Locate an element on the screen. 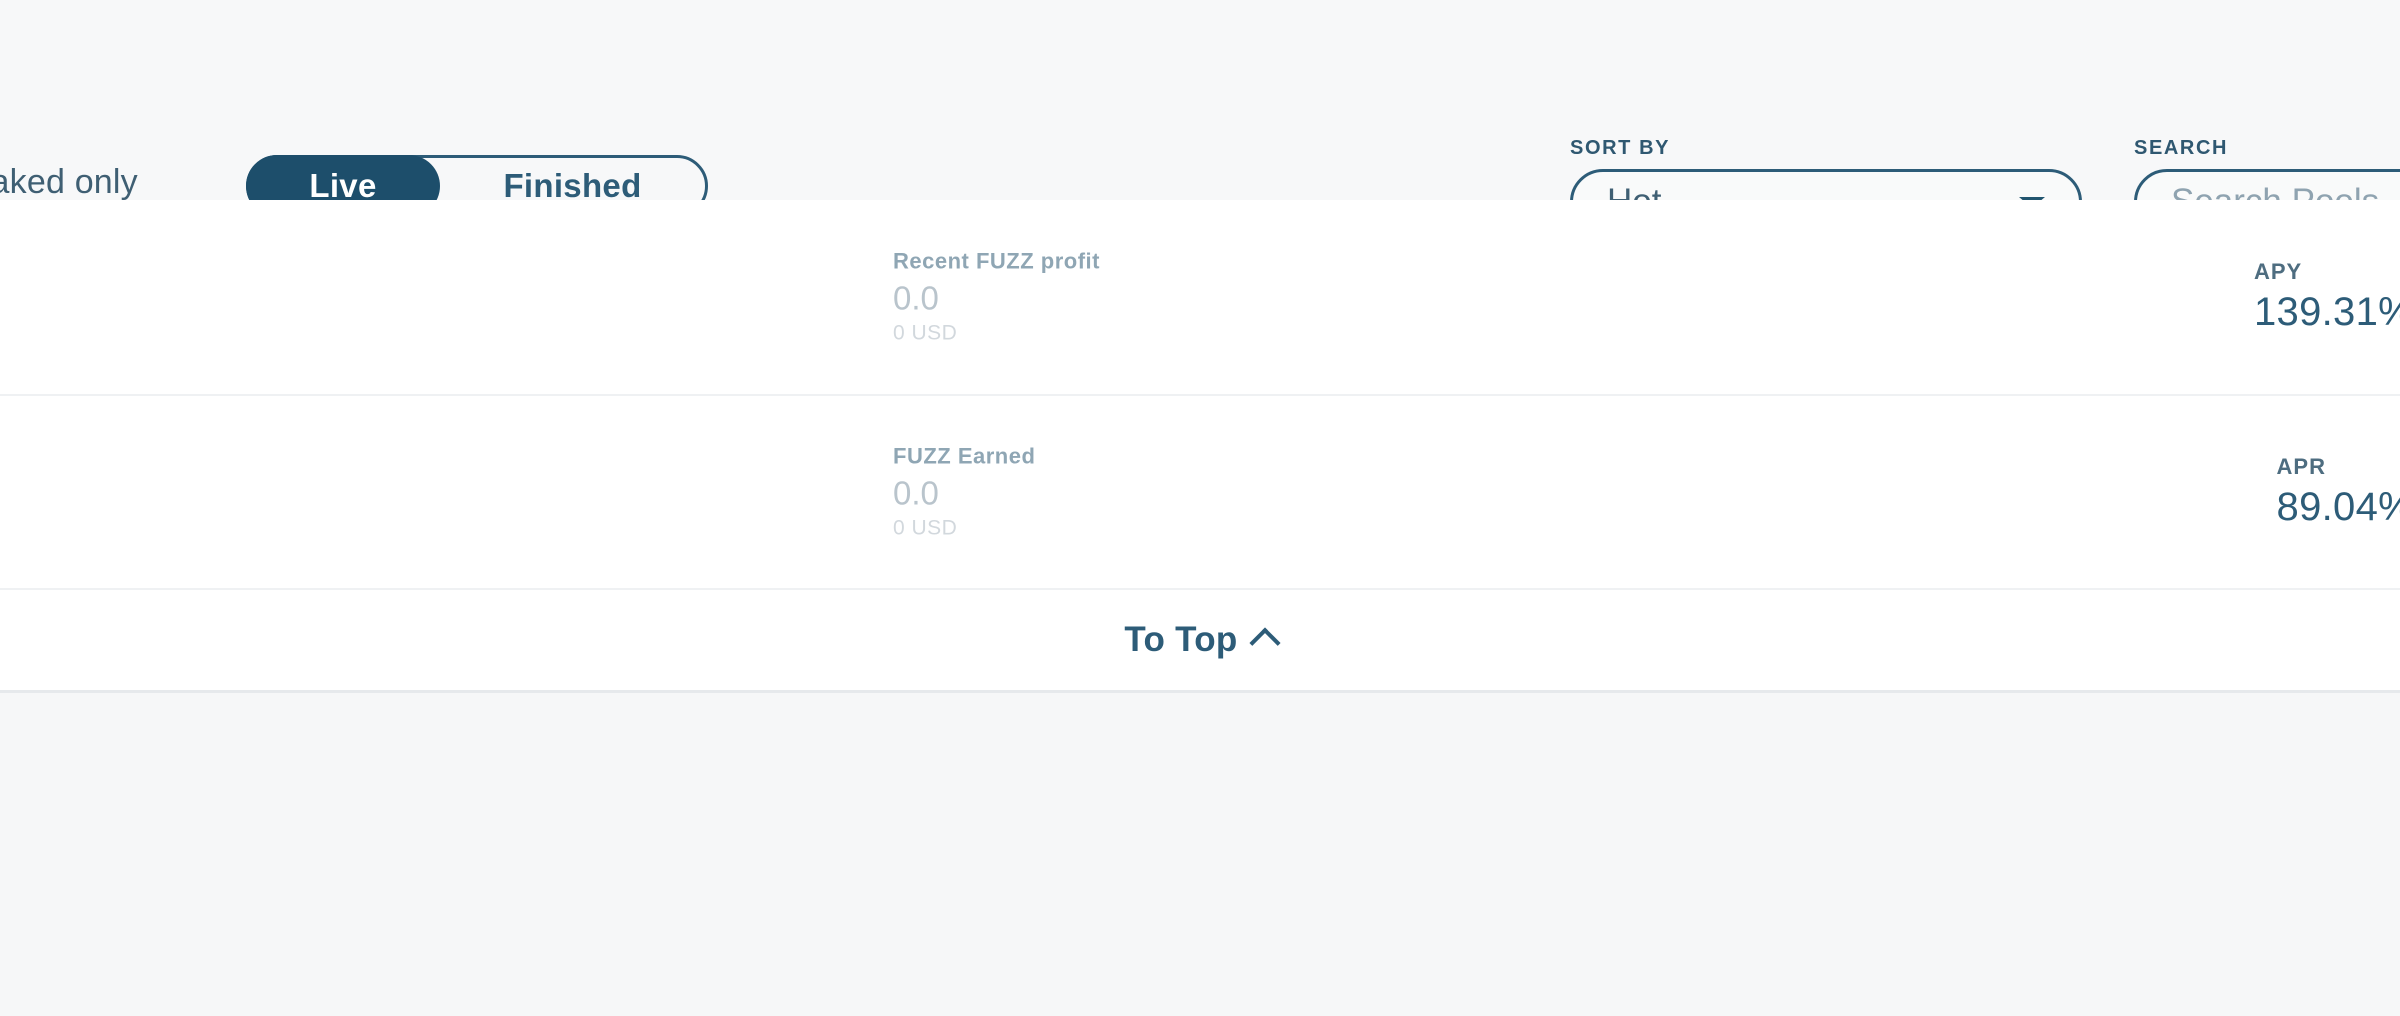  metric-title: FUZZ Earned is located at coordinates (964, 456).